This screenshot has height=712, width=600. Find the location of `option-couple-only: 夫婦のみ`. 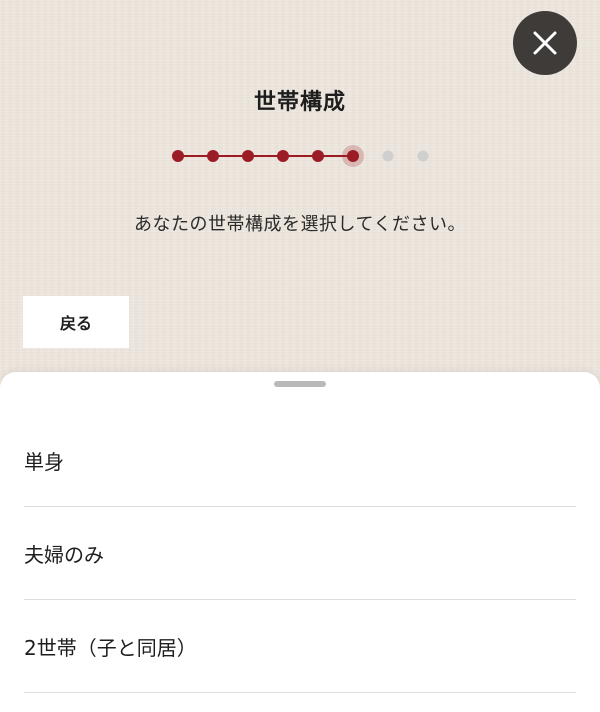

option-couple-only: 夫婦のみ is located at coordinates (300, 553).